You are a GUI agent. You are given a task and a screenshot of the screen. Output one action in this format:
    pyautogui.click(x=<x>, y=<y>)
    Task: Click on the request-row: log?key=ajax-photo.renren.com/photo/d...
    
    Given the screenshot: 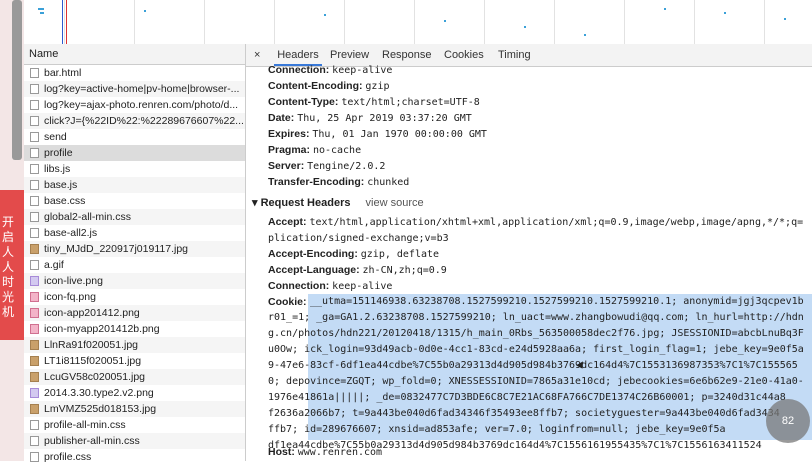 What is the action you would take?
    pyautogui.click(x=134, y=105)
    